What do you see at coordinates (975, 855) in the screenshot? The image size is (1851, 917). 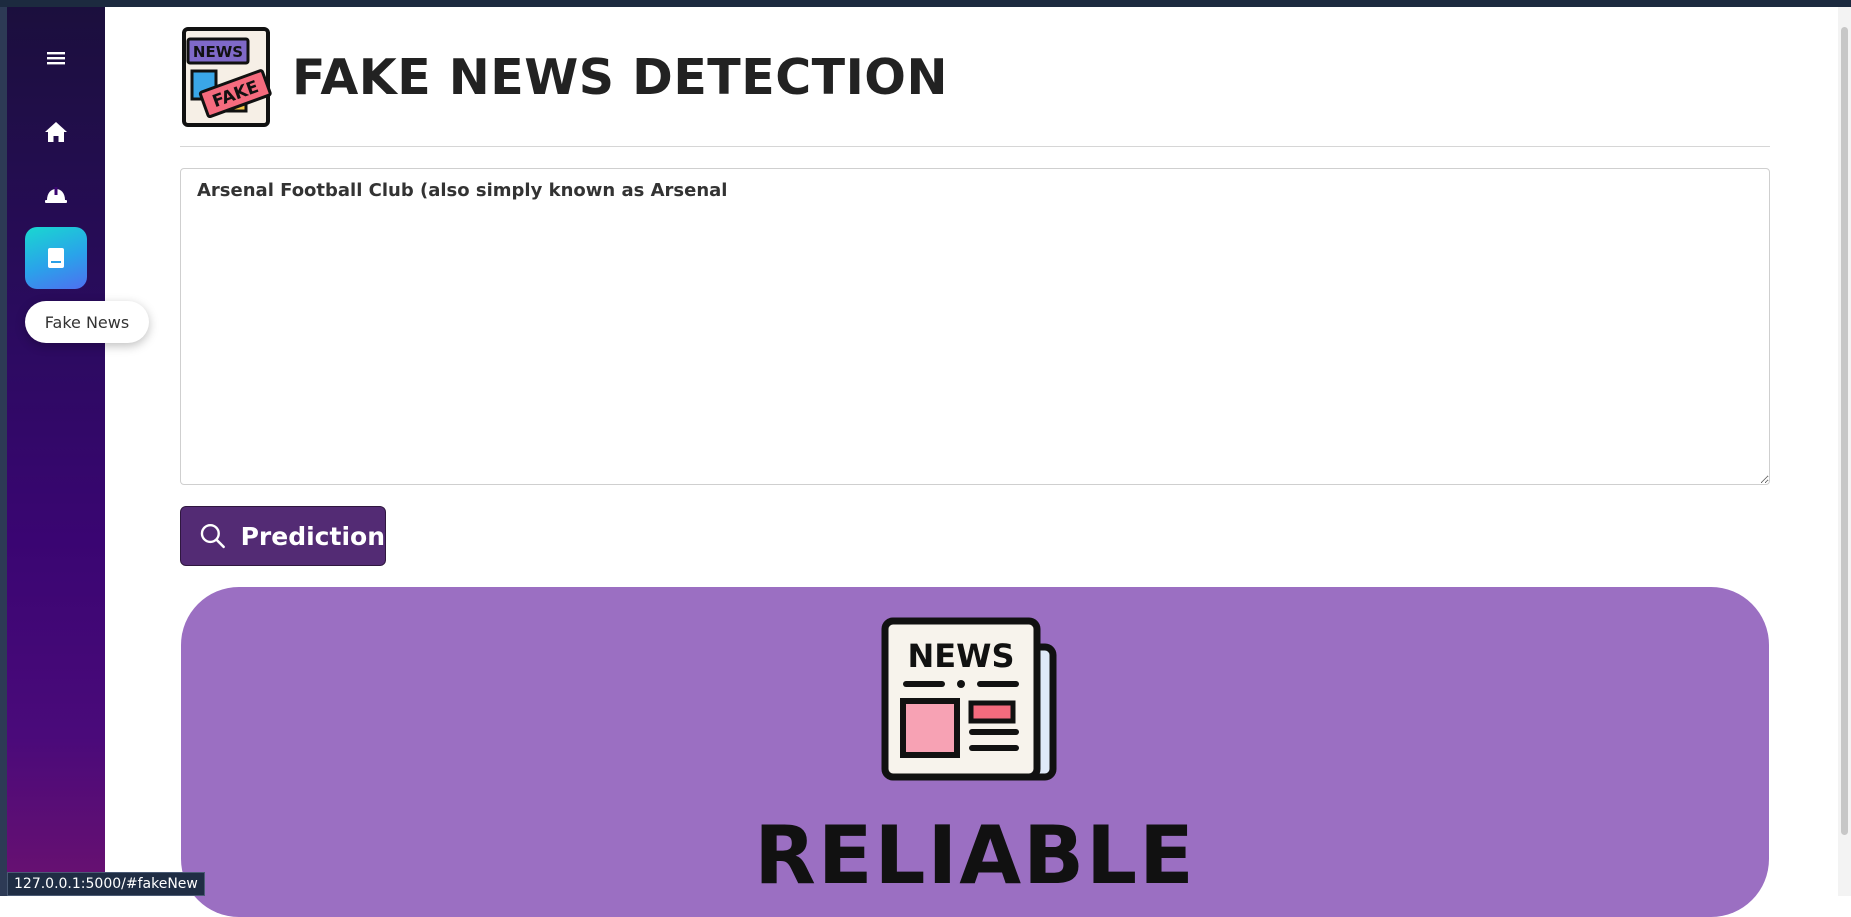 I see `result-label: RELIABLE` at bounding box center [975, 855].